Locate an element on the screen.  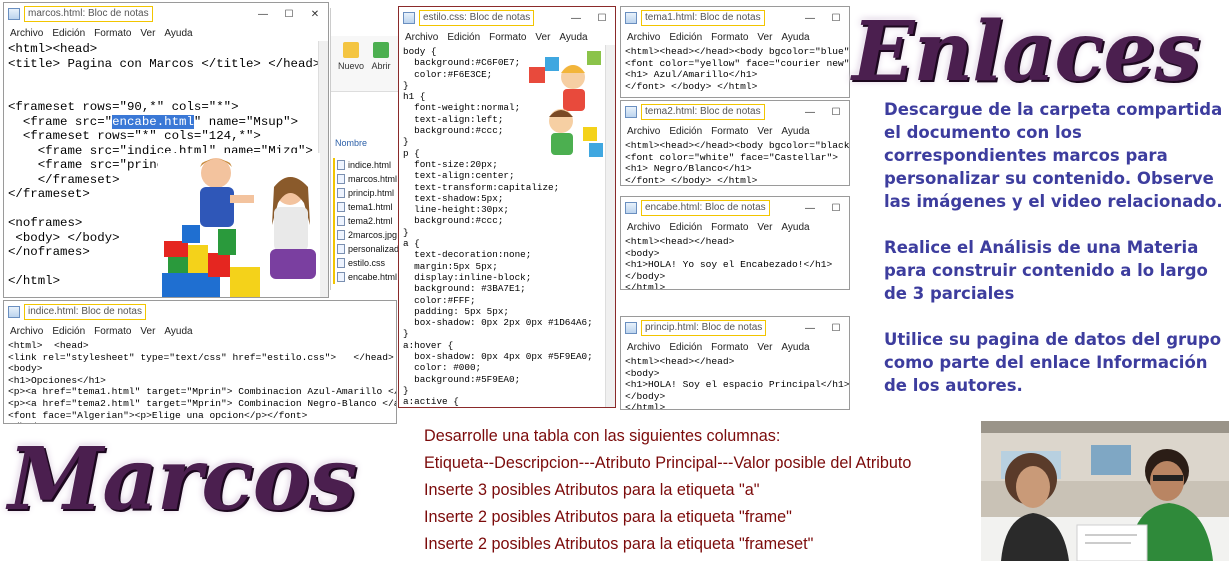
students-photo is located at coordinates (1105, 491).